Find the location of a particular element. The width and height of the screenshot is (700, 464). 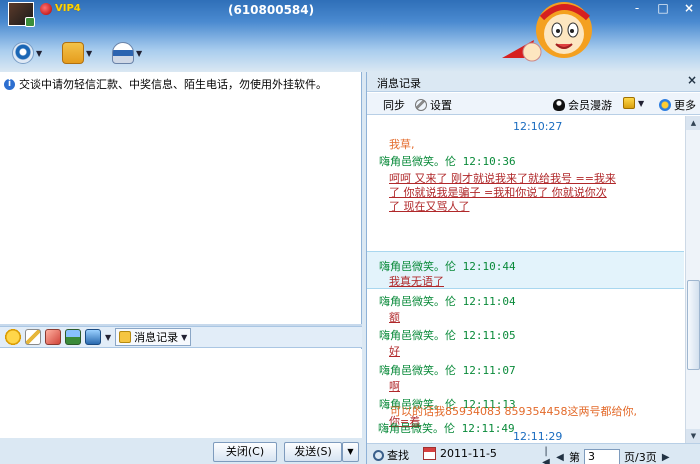

avatar is located at coordinates (21, 14).